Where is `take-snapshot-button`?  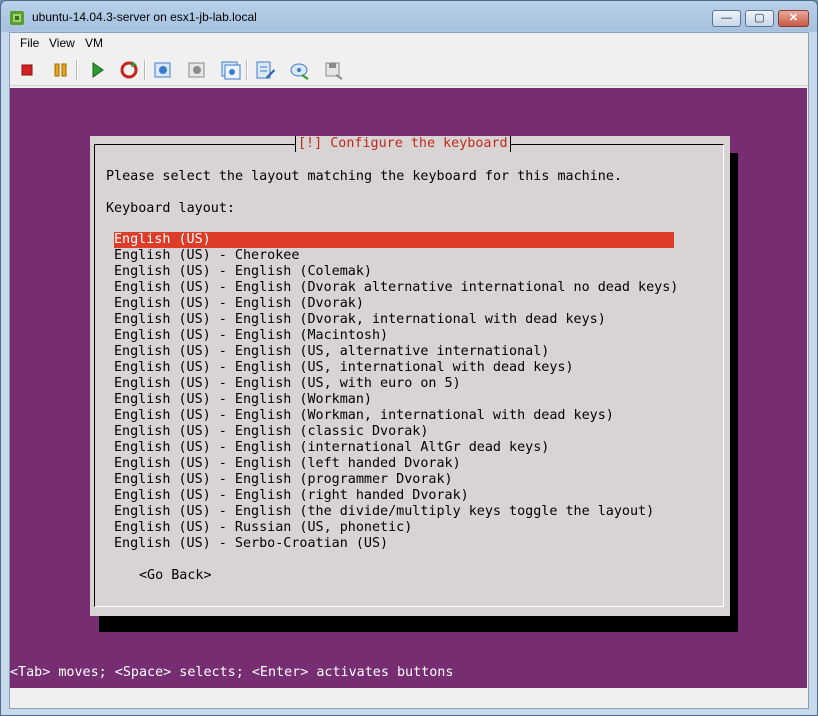
take-snapshot-button is located at coordinates (163, 70).